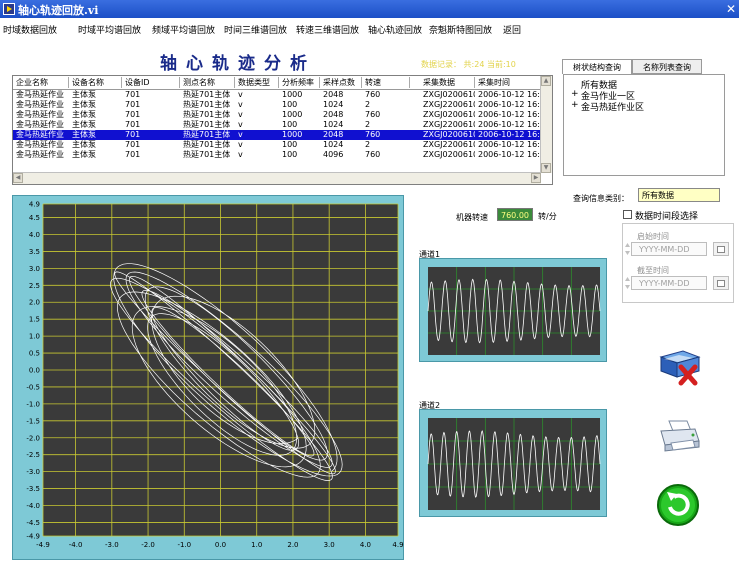  Describe the element at coordinates (133, 124) in the screenshot. I see `table-cell: 701` at that location.